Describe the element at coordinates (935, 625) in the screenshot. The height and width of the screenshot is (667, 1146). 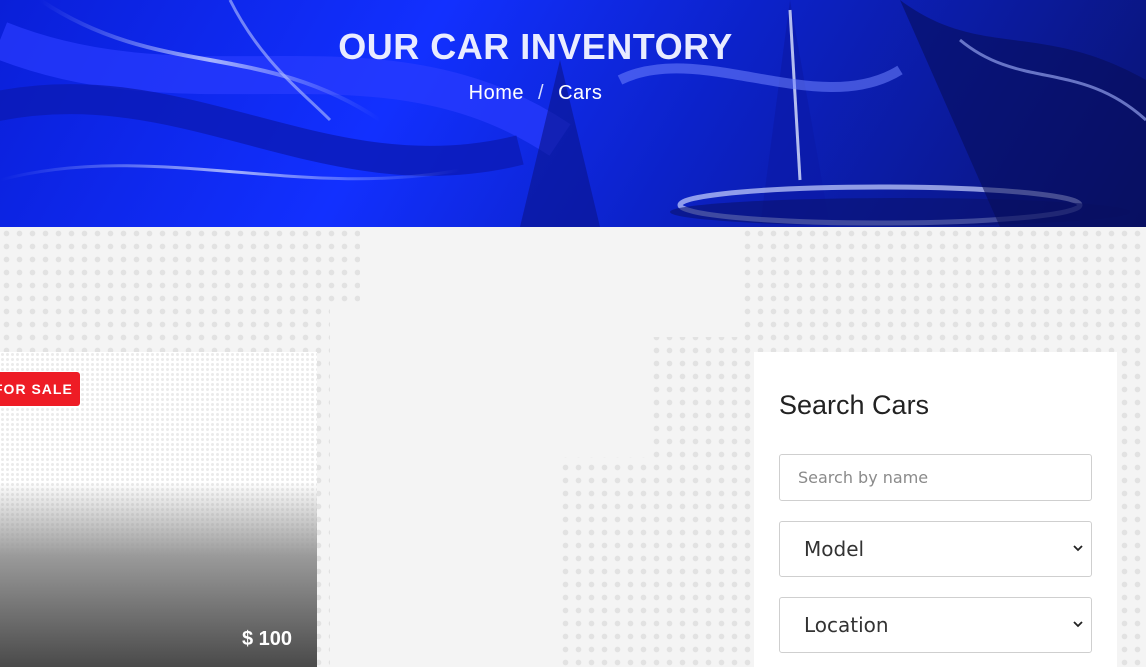
I see `location-select: Location` at that location.